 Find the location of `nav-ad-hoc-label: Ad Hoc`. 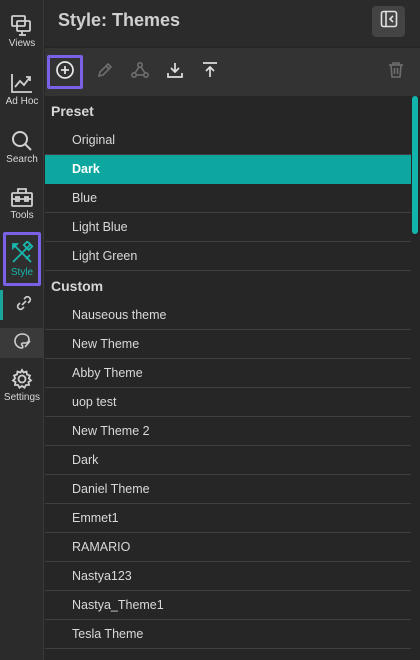

nav-ad-hoc-label: Ad Hoc is located at coordinates (22, 101).